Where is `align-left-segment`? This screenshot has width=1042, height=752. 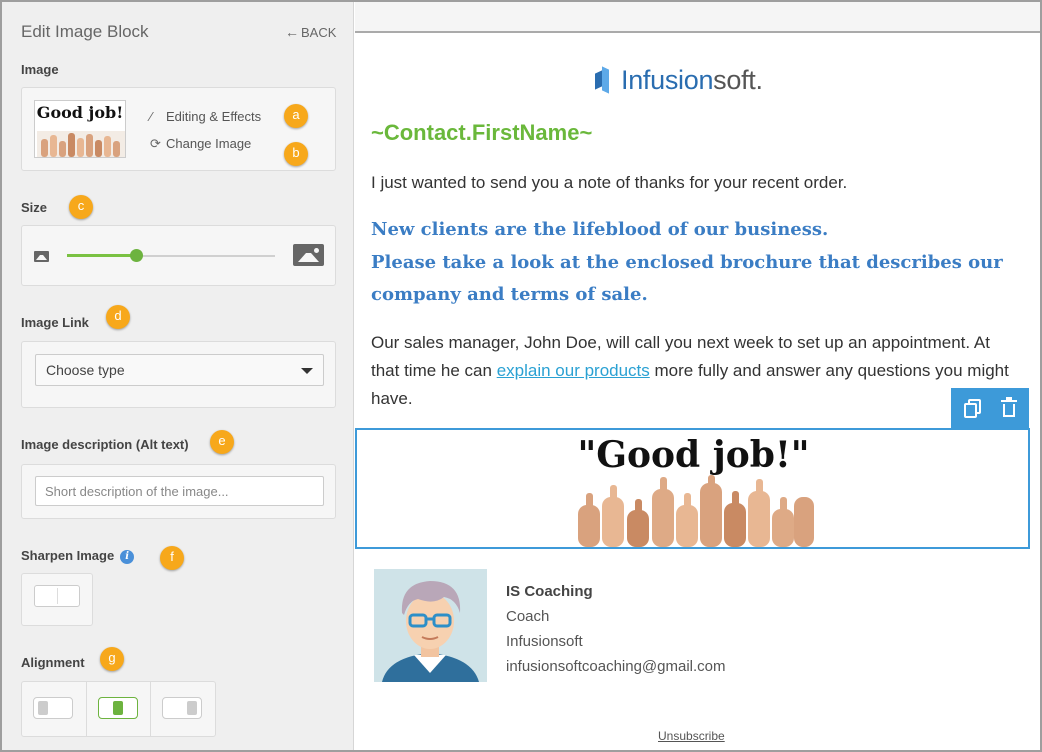 align-left-segment is located at coordinates (54, 709).